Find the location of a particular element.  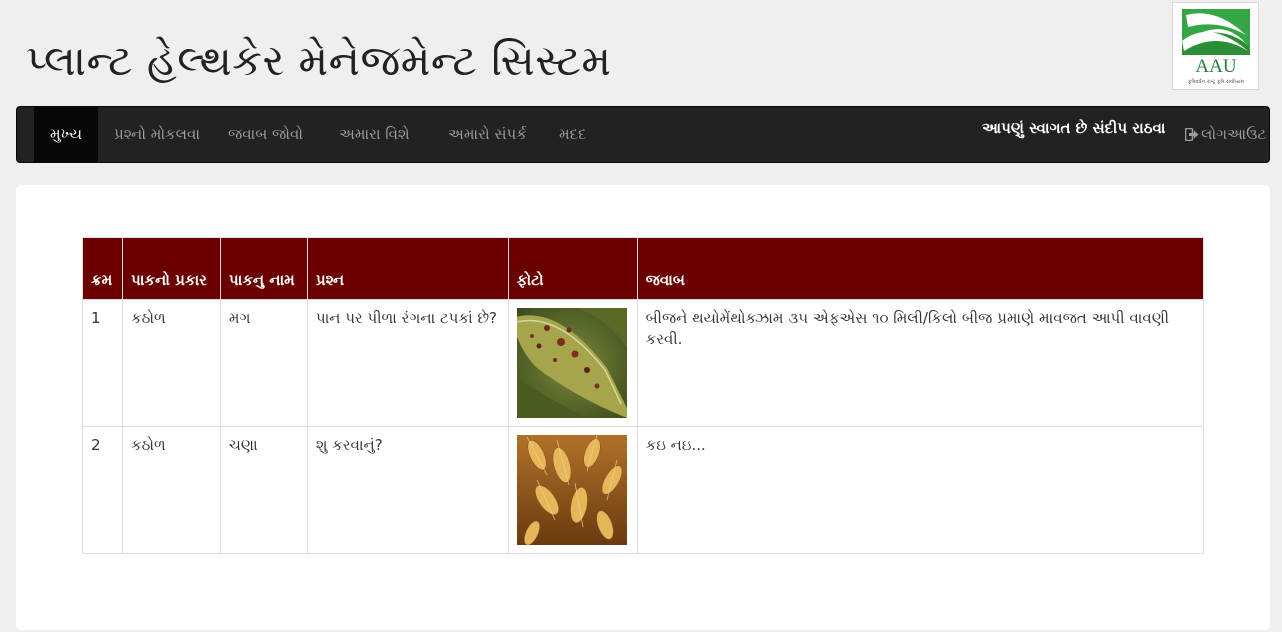

nav-item-help: મદદ is located at coordinates (572, 134).